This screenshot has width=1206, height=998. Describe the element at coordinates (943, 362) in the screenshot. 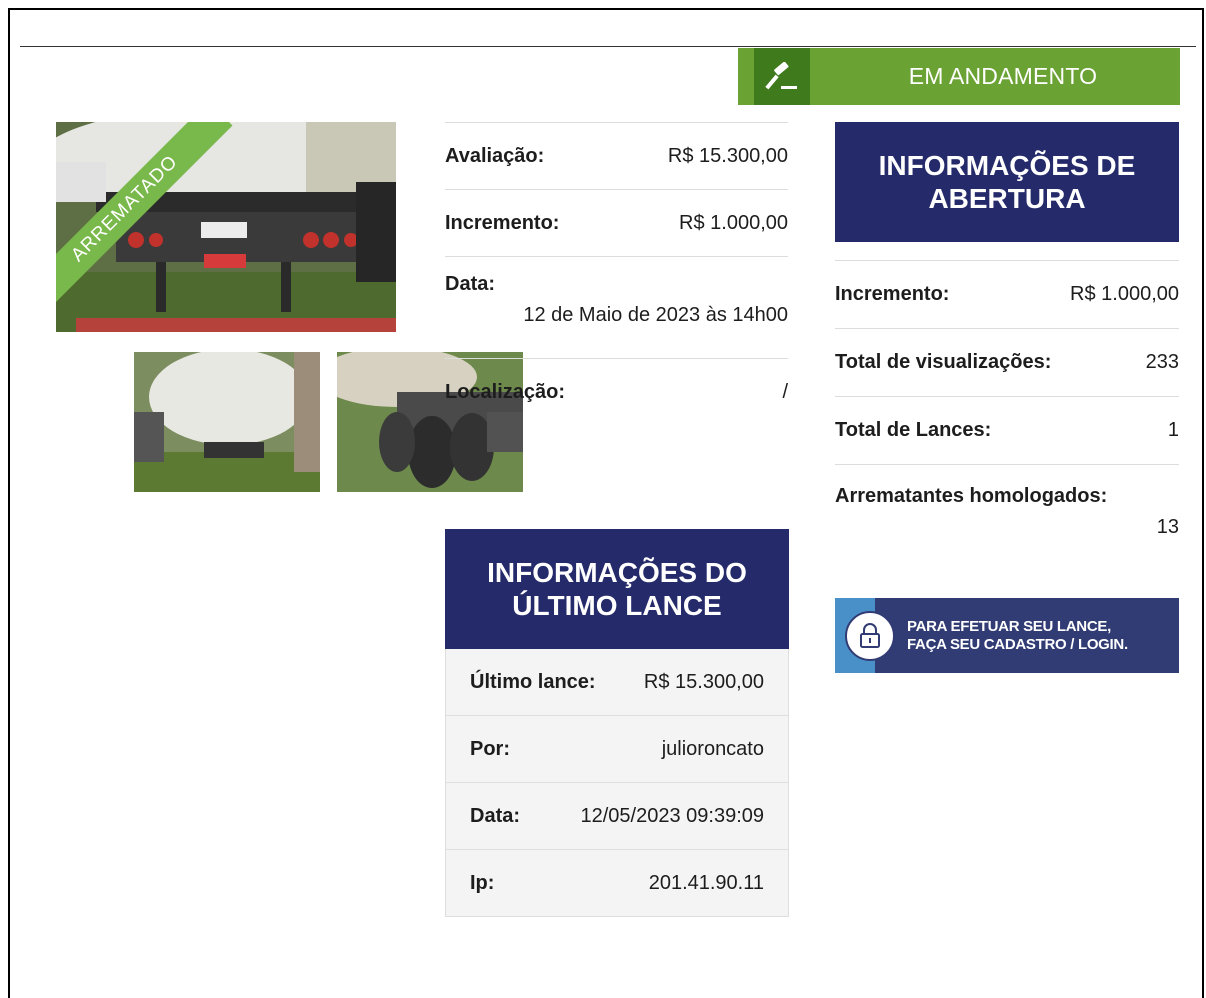

I see `views-label: Total de visualizações:` at that location.